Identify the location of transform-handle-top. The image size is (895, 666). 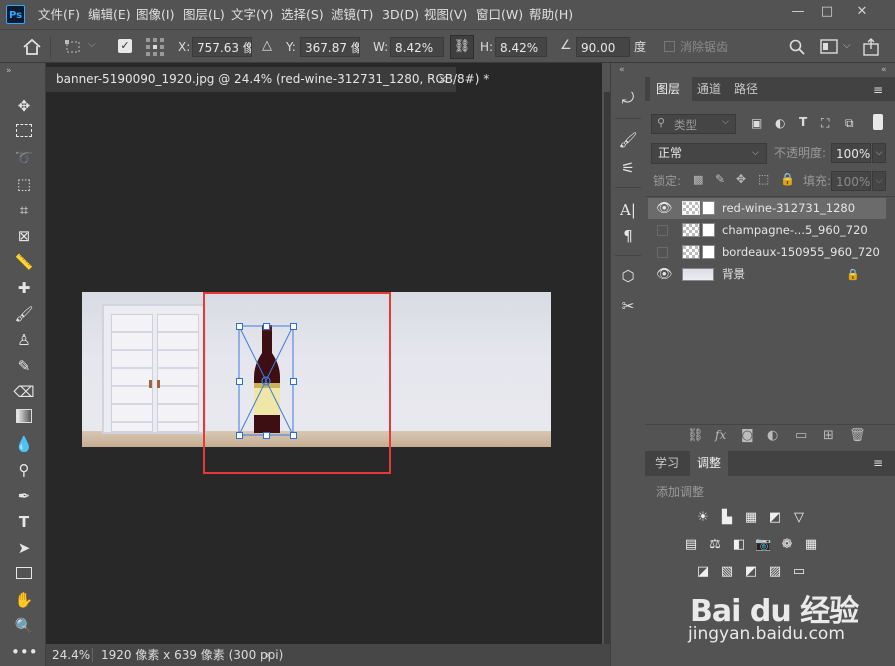
(266, 326).